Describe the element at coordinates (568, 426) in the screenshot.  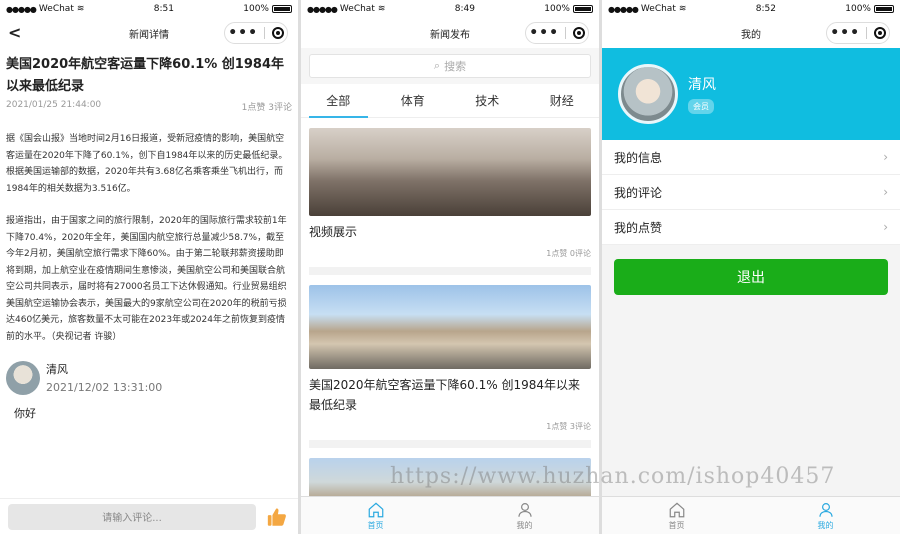
I see `news-stats: 1点赞 3评论` at that location.